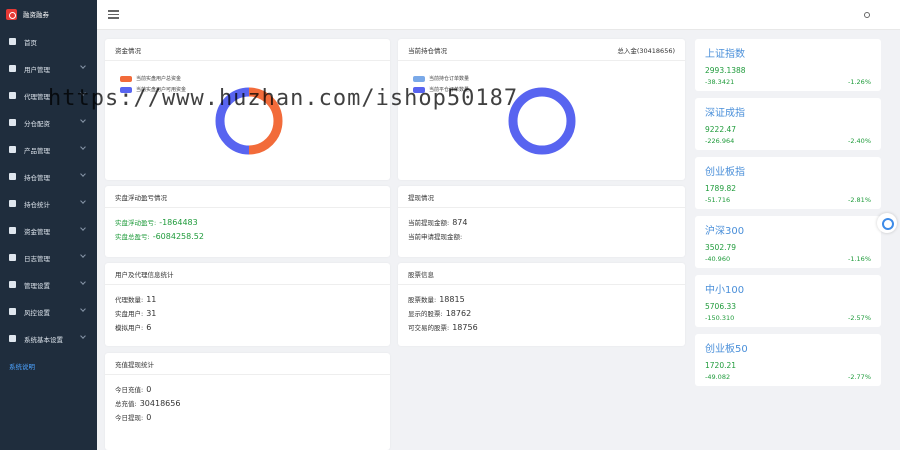 Image resolution: width=900 pixels, height=450 pixels. I want to click on index-change-pct: -2.57%, so click(859, 318).